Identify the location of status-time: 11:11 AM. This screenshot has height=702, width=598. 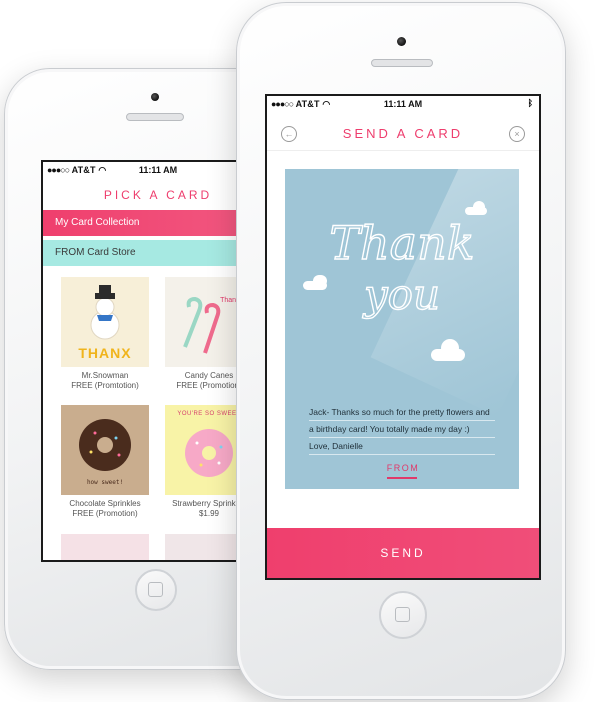
(403, 104).